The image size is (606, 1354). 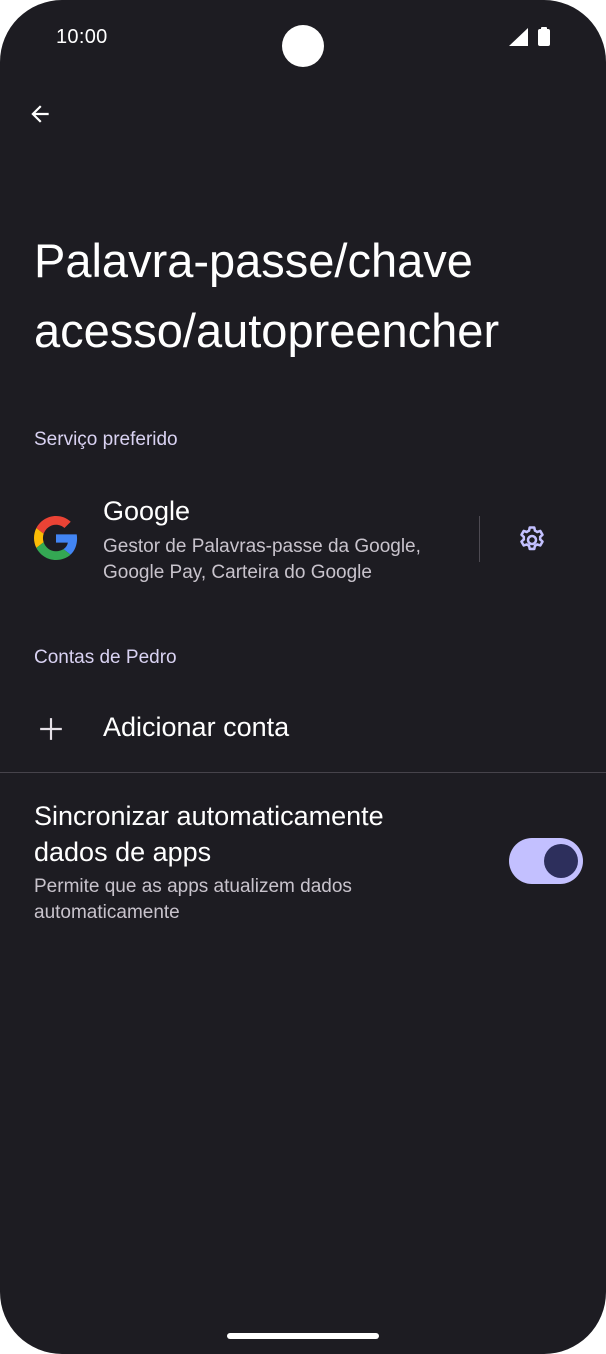 I want to click on page-title: Palavra-passe/chave acesso/autopreencher, so click(x=267, y=295).